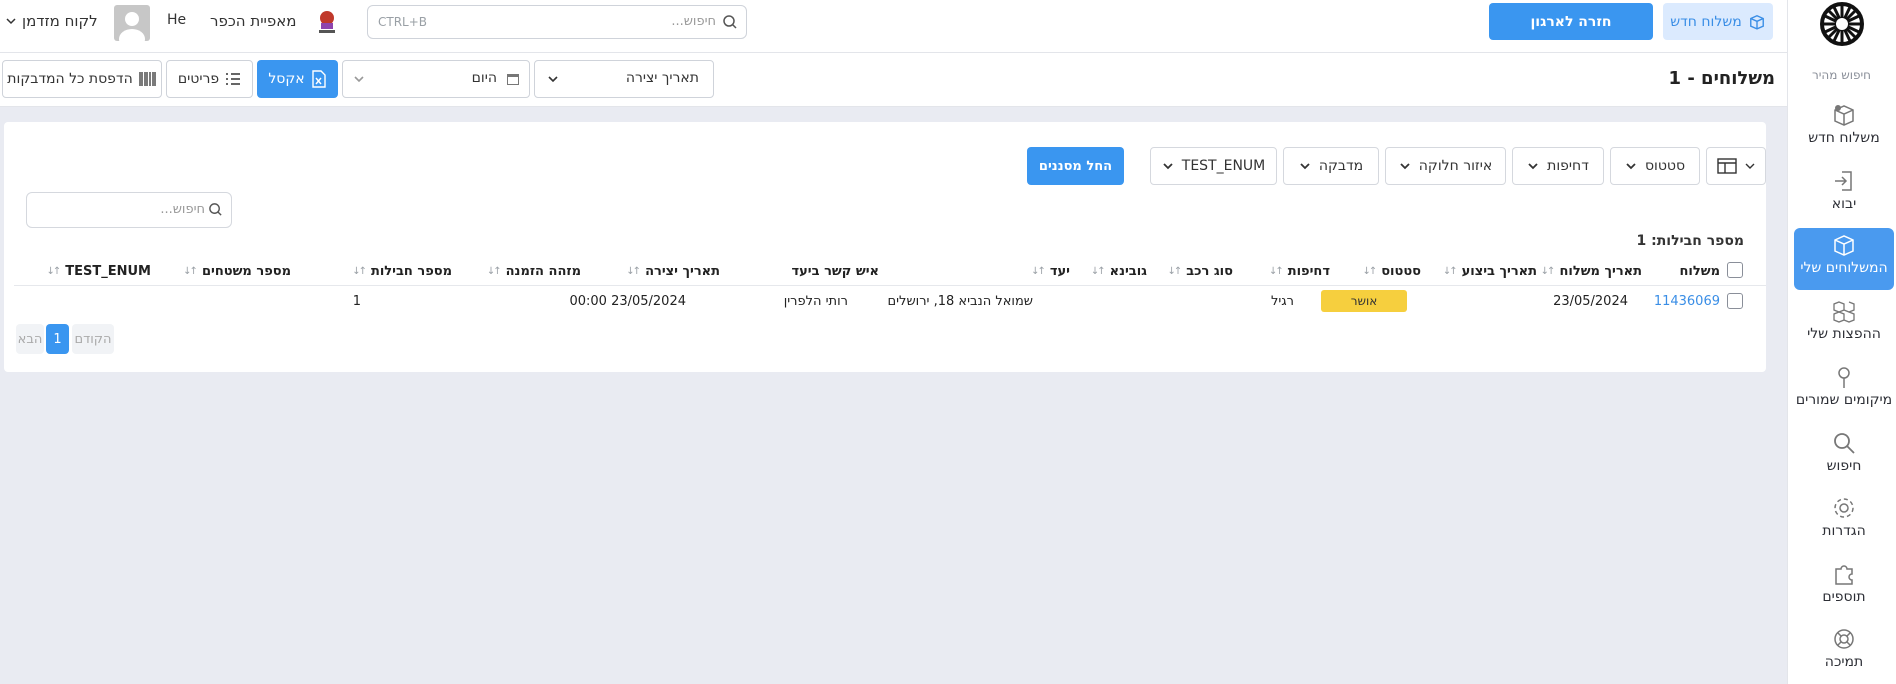 The width and height of the screenshot is (1896, 684). What do you see at coordinates (662, 78) in the screenshot?
I see `date-field-value: תאריך יצירה` at bounding box center [662, 78].